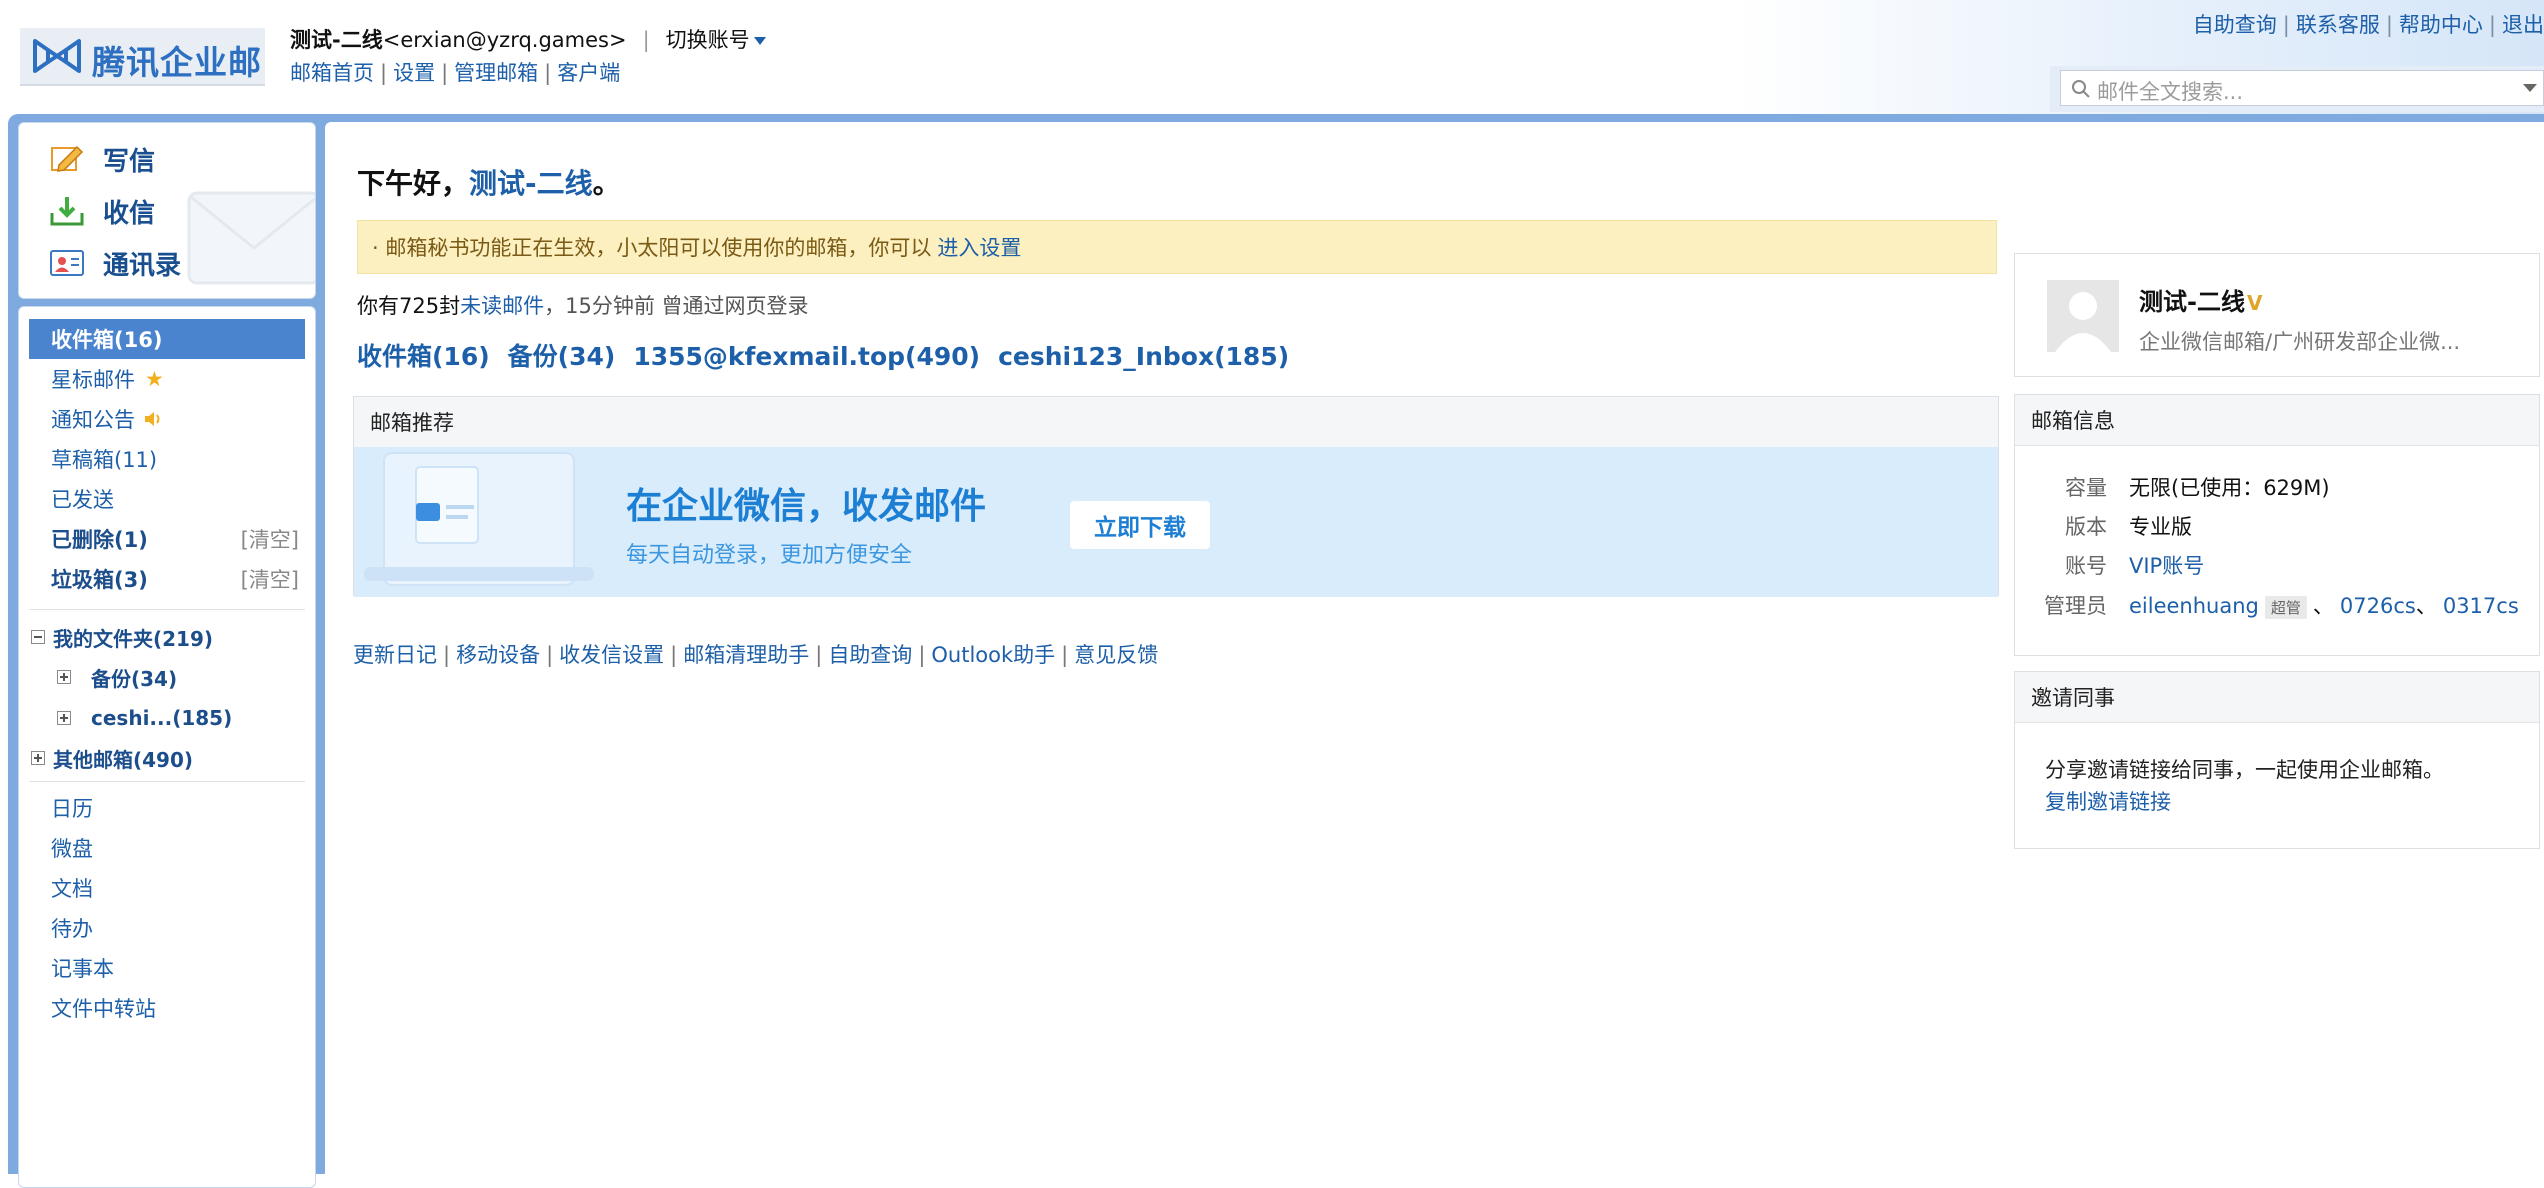 Image resolution: width=2544 pixels, height=1188 pixels. What do you see at coordinates (99, 580) in the screenshot?
I see `folder-spam-label: 垃圾箱(3)` at bounding box center [99, 580].